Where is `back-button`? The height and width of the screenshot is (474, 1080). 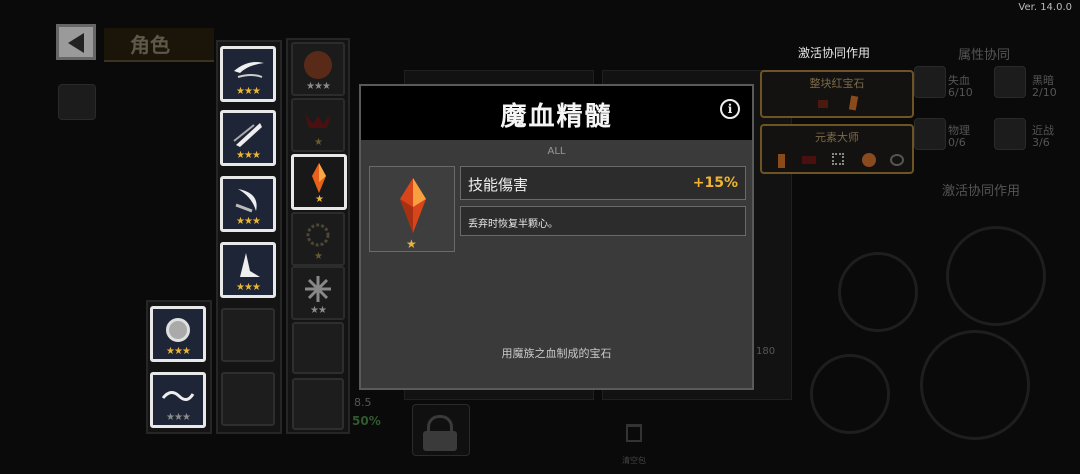 back-button is located at coordinates (76, 42).